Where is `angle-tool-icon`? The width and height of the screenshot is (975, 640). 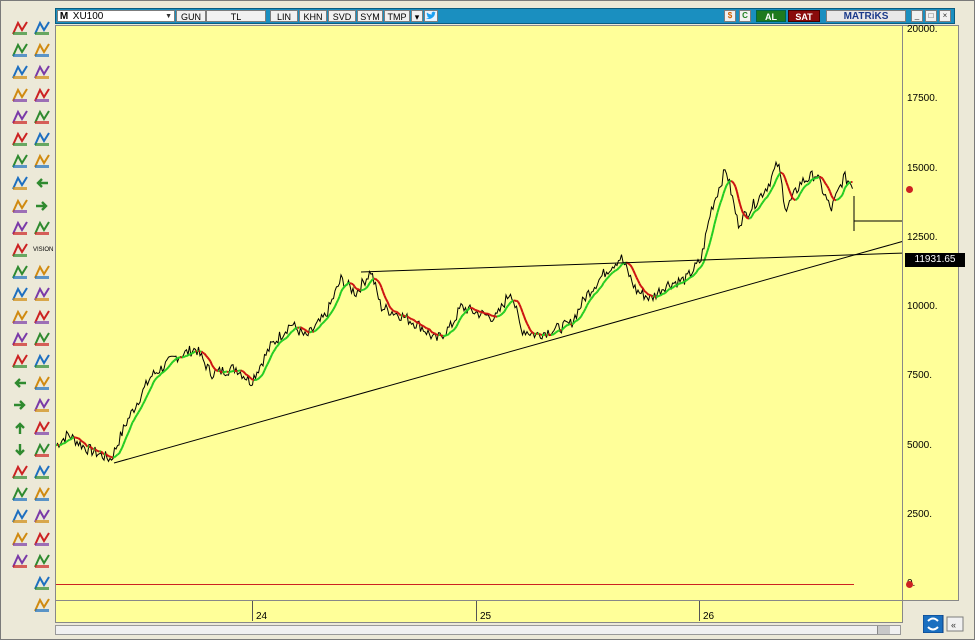
angle-tool-icon is located at coordinates (42, 583).